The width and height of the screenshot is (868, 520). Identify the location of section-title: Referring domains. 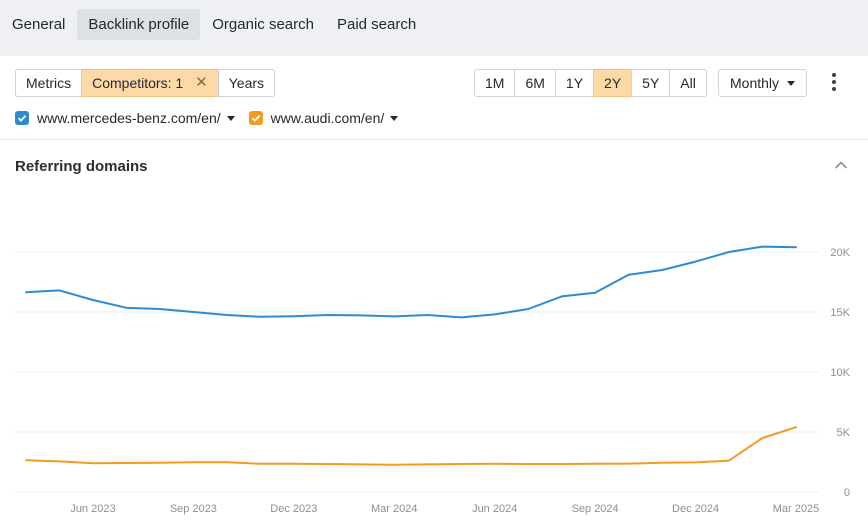
(81, 166).